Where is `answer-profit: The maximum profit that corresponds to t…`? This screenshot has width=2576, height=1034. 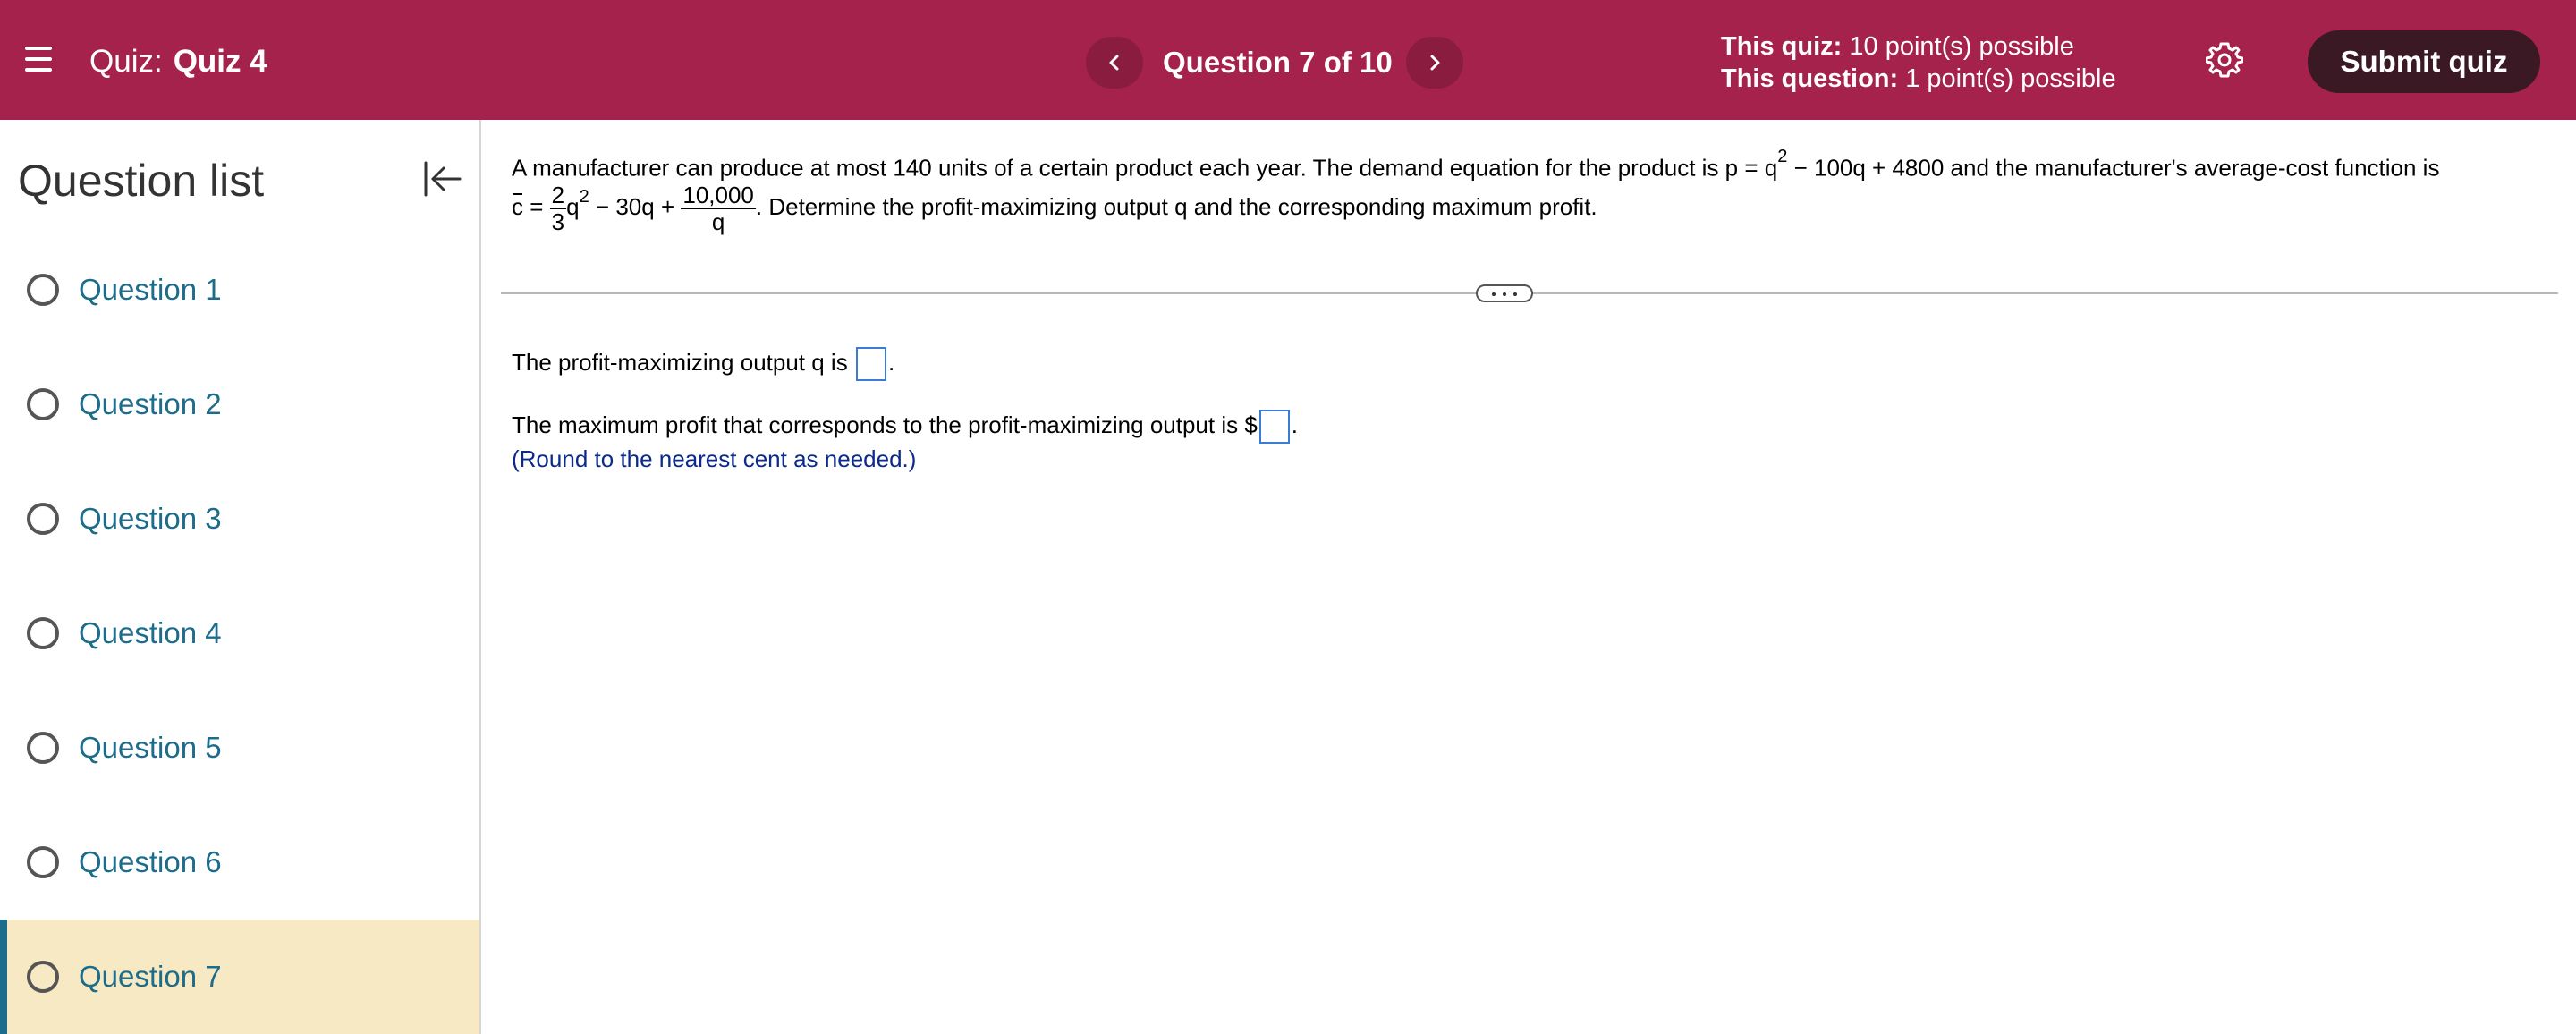 answer-profit: The maximum profit that corresponds to t… is located at coordinates (905, 428).